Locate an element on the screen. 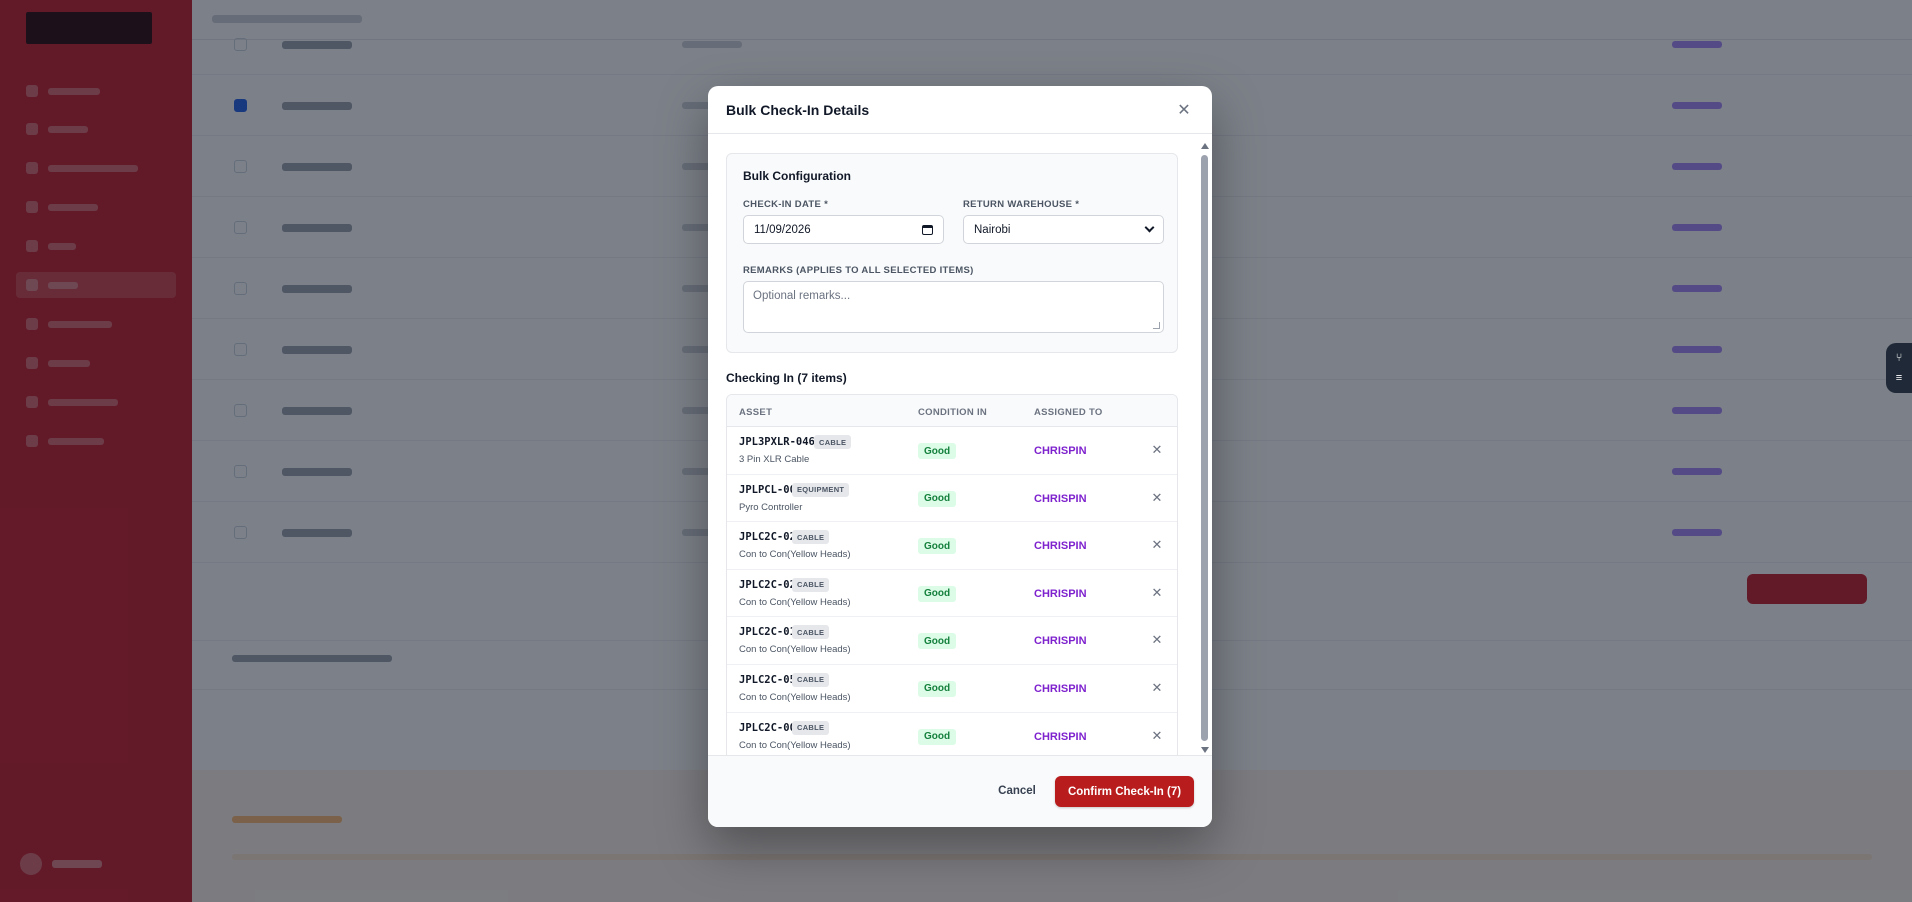 The height and width of the screenshot is (902, 1912). column-header-condition: CONDITION IN is located at coordinates (953, 412).